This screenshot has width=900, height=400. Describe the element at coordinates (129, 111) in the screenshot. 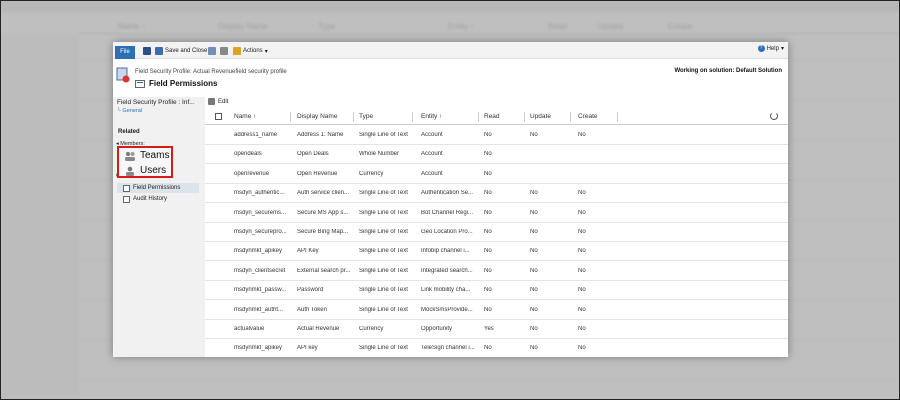

I see `nav-general-link: └ General` at that location.